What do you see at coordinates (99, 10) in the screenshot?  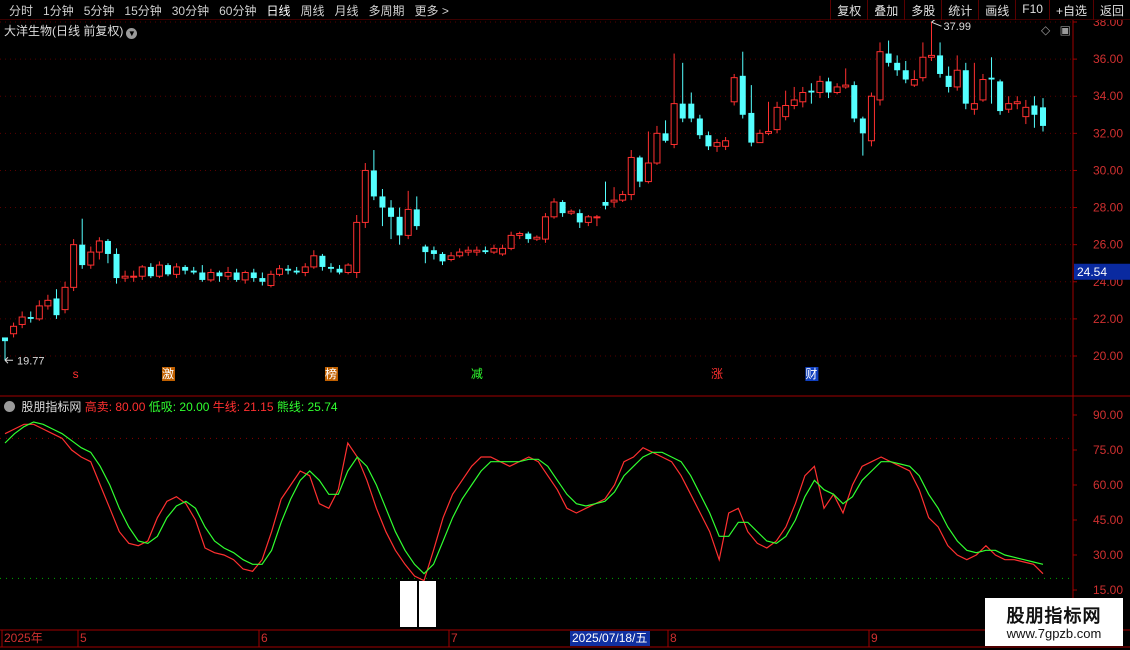 I see `period-tab-2: 5分钟` at bounding box center [99, 10].